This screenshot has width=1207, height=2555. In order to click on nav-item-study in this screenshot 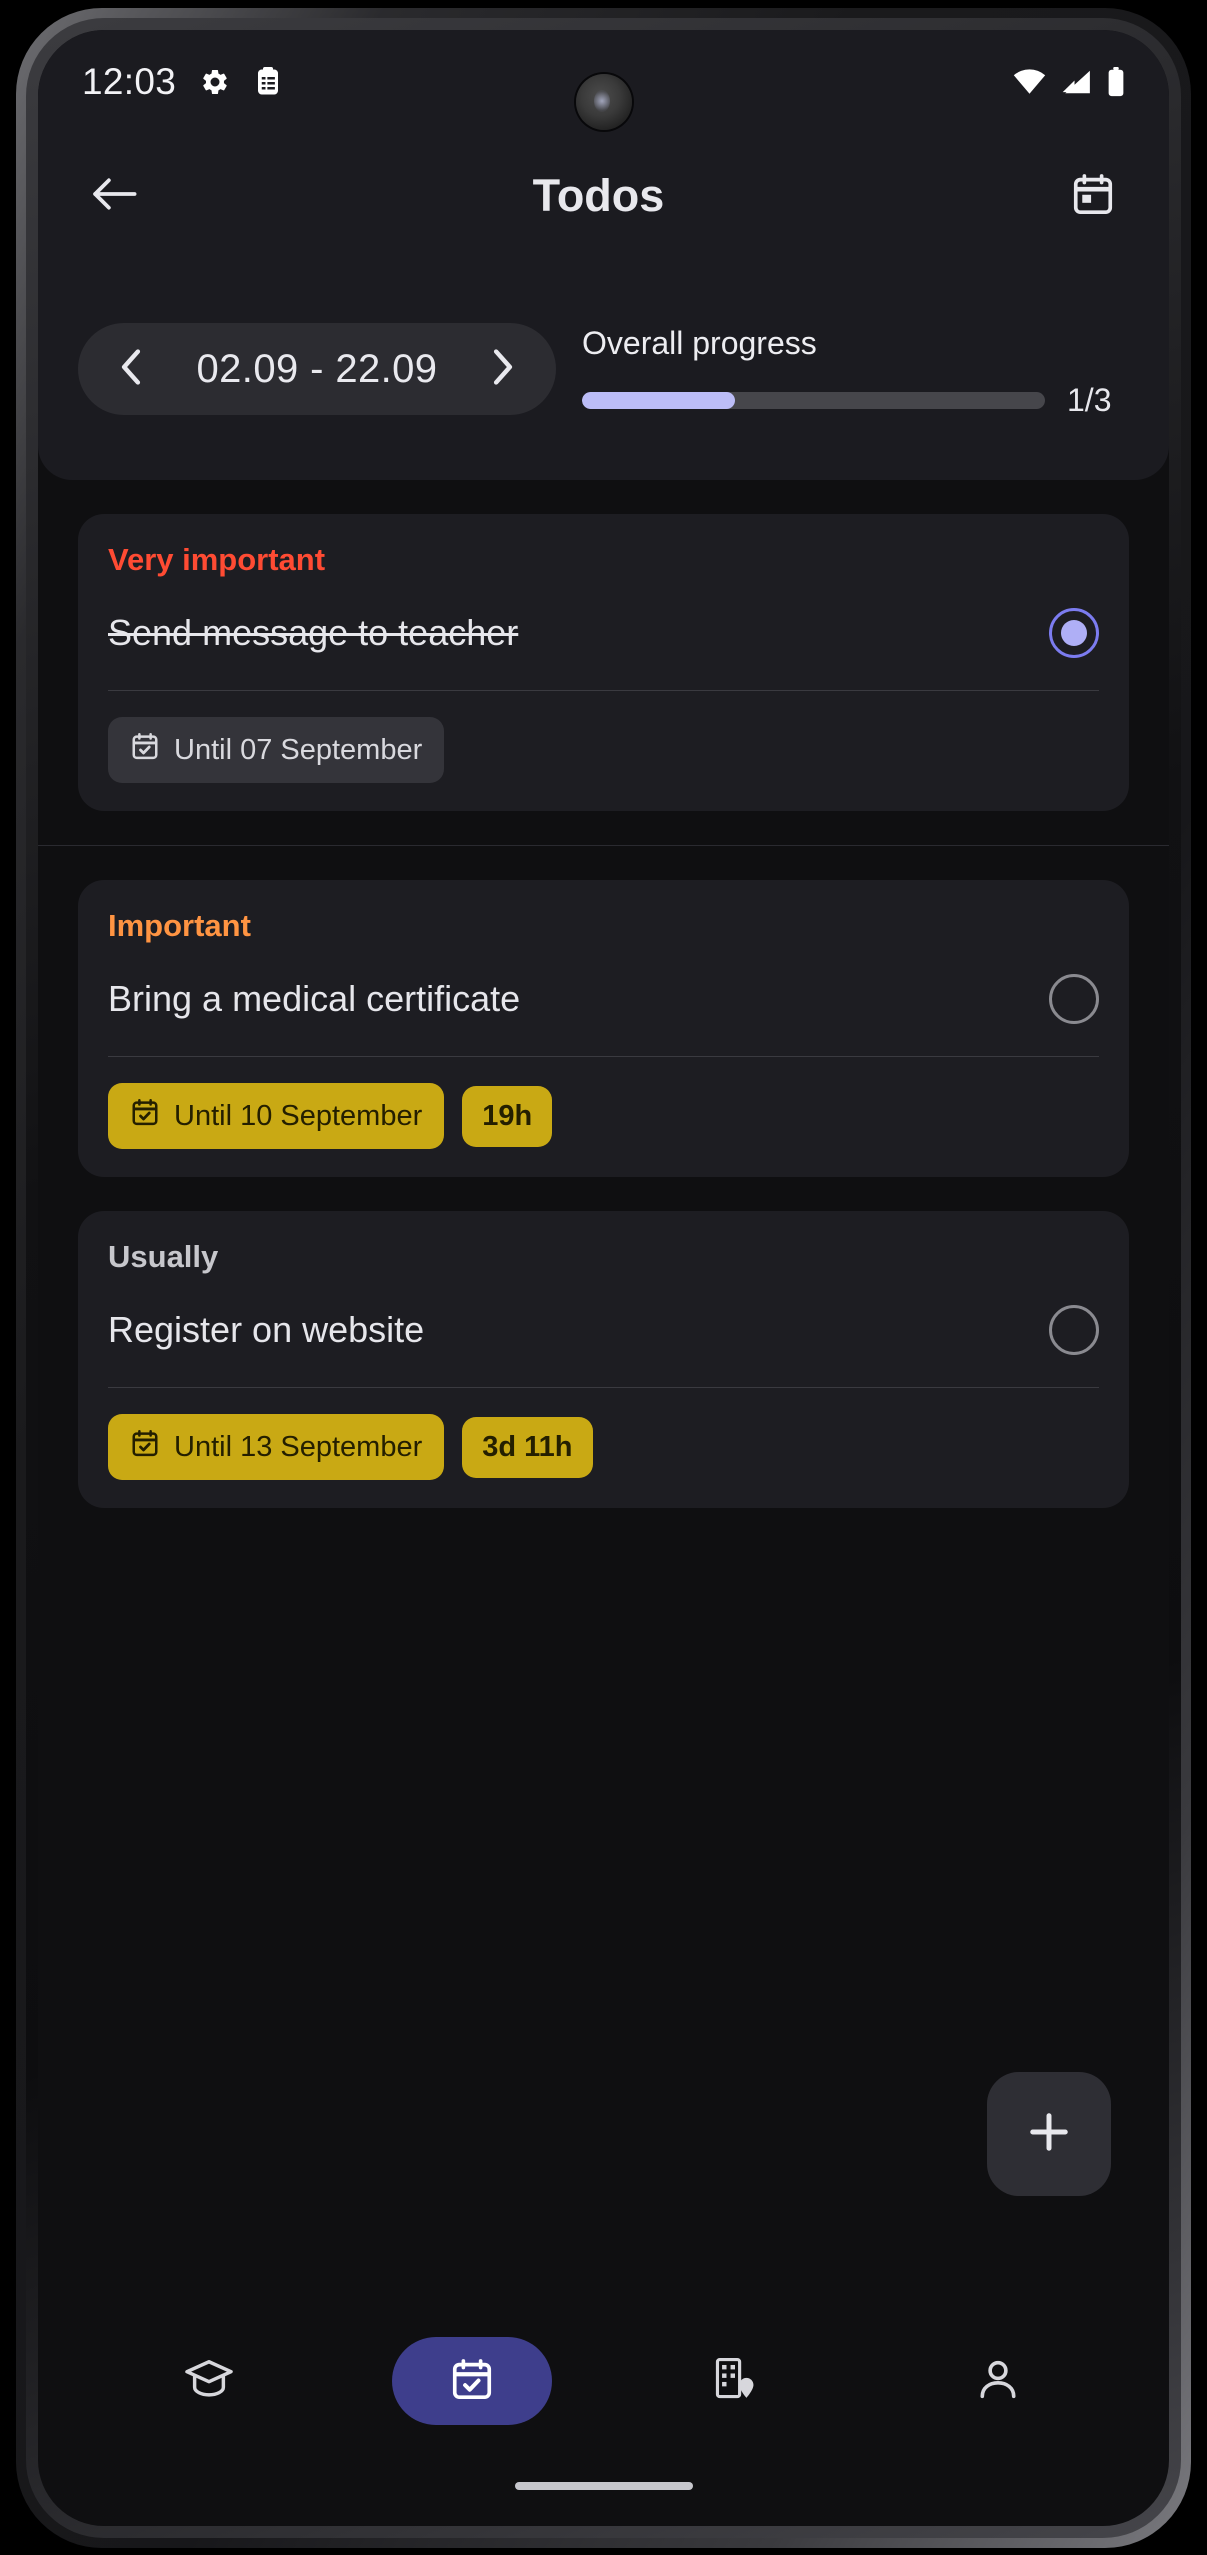, I will do `click(209, 2381)`.